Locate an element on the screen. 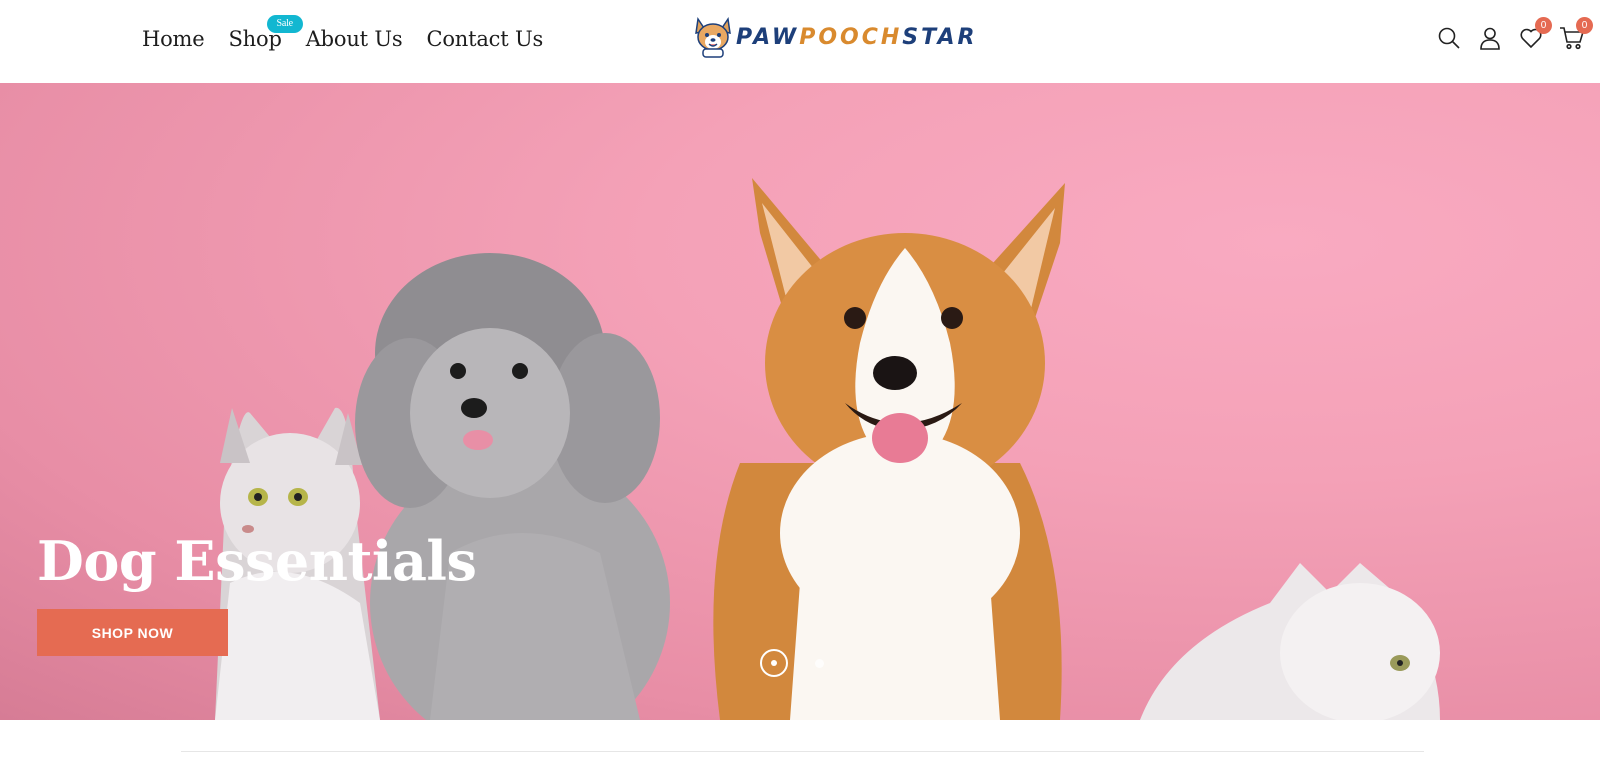  slider-dot-1-active is located at coordinates (774, 663).